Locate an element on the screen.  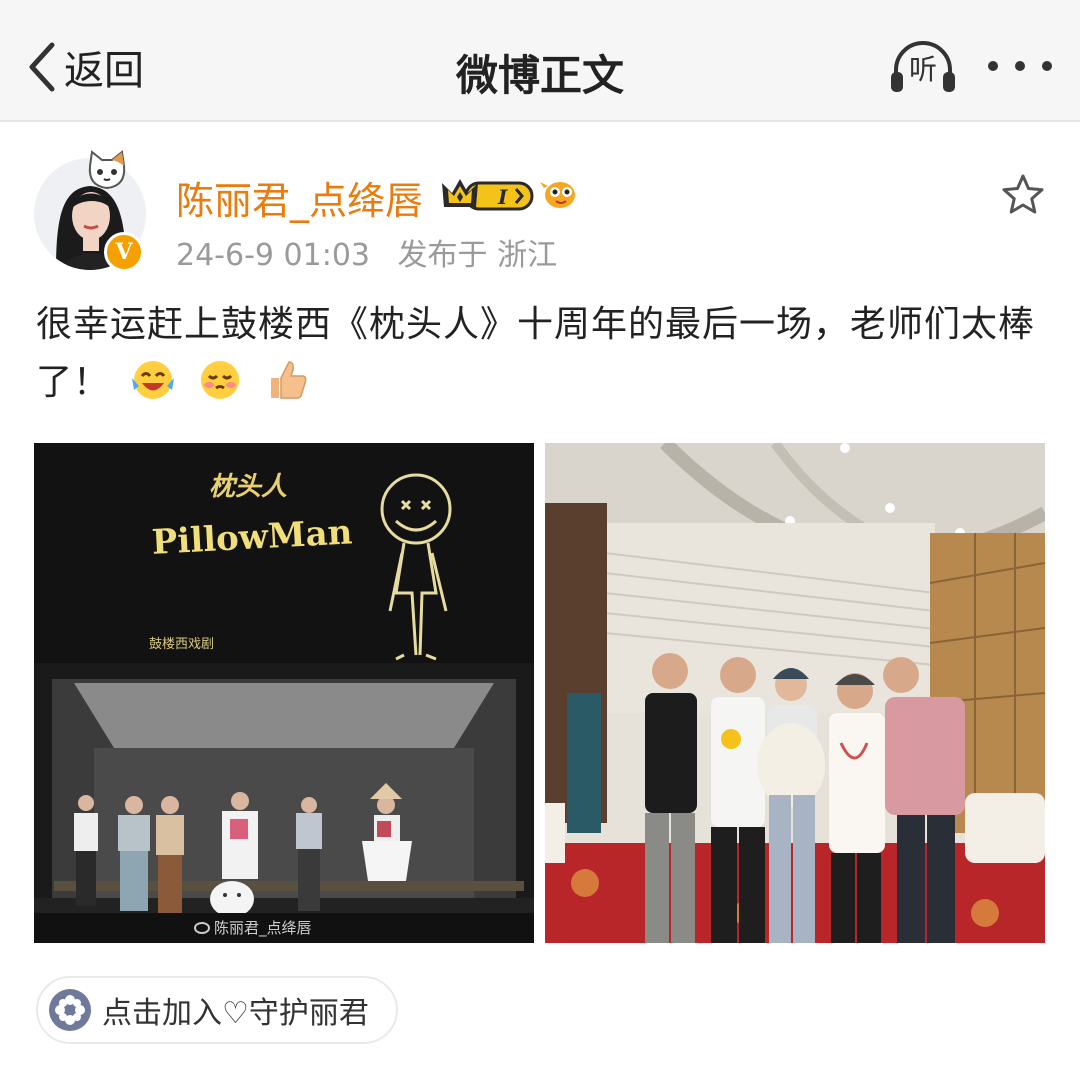
image-watermark: 陈丽君_点绛唇 is located at coordinates (253, 927).